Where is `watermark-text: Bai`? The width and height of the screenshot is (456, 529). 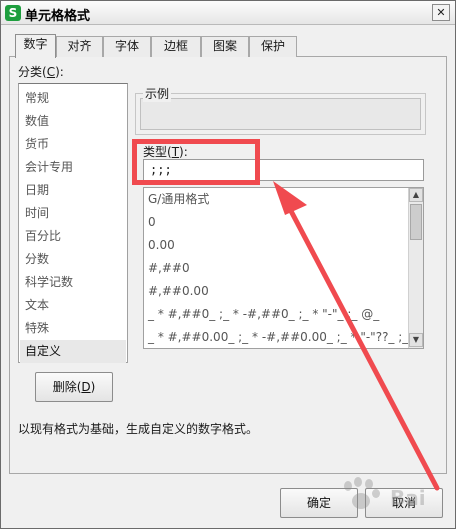
watermark-text: Bai is located at coordinates (408, 498).